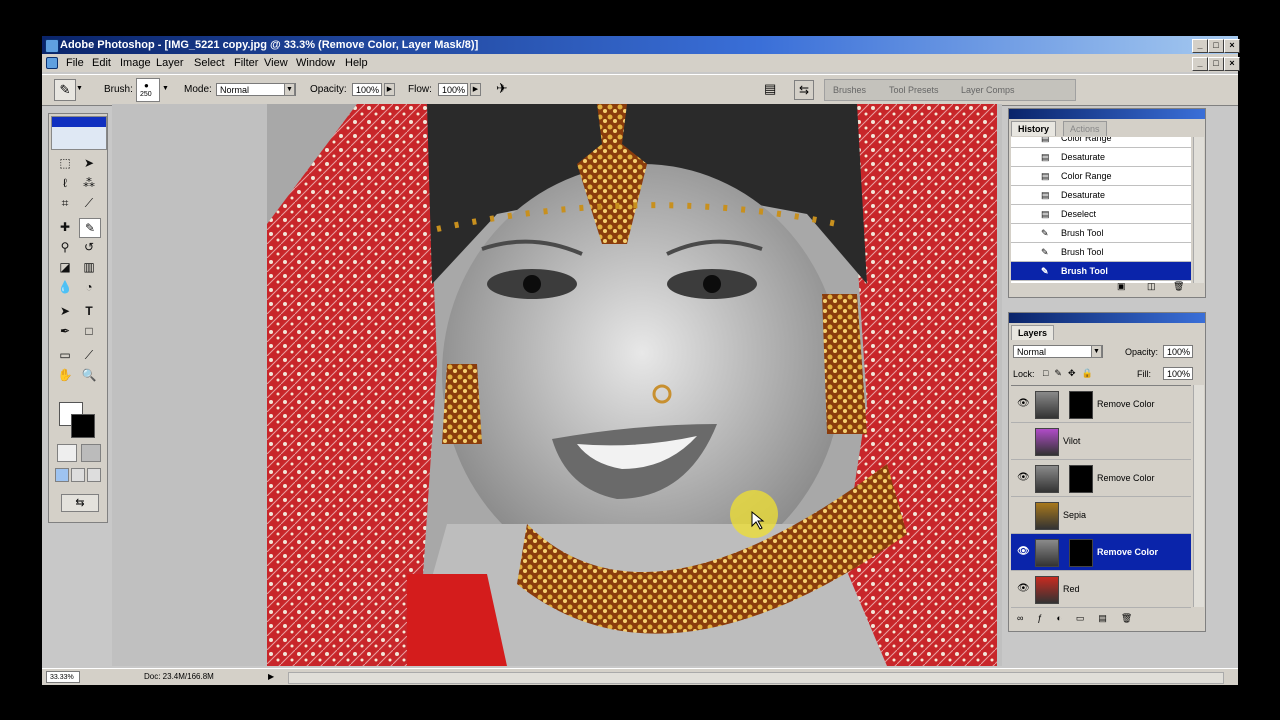 The height and width of the screenshot is (720, 1280). What do you see at coordinates (89, 331) in the screenshot?
I see `shape-icon: □` at bounding box center [89, 331].